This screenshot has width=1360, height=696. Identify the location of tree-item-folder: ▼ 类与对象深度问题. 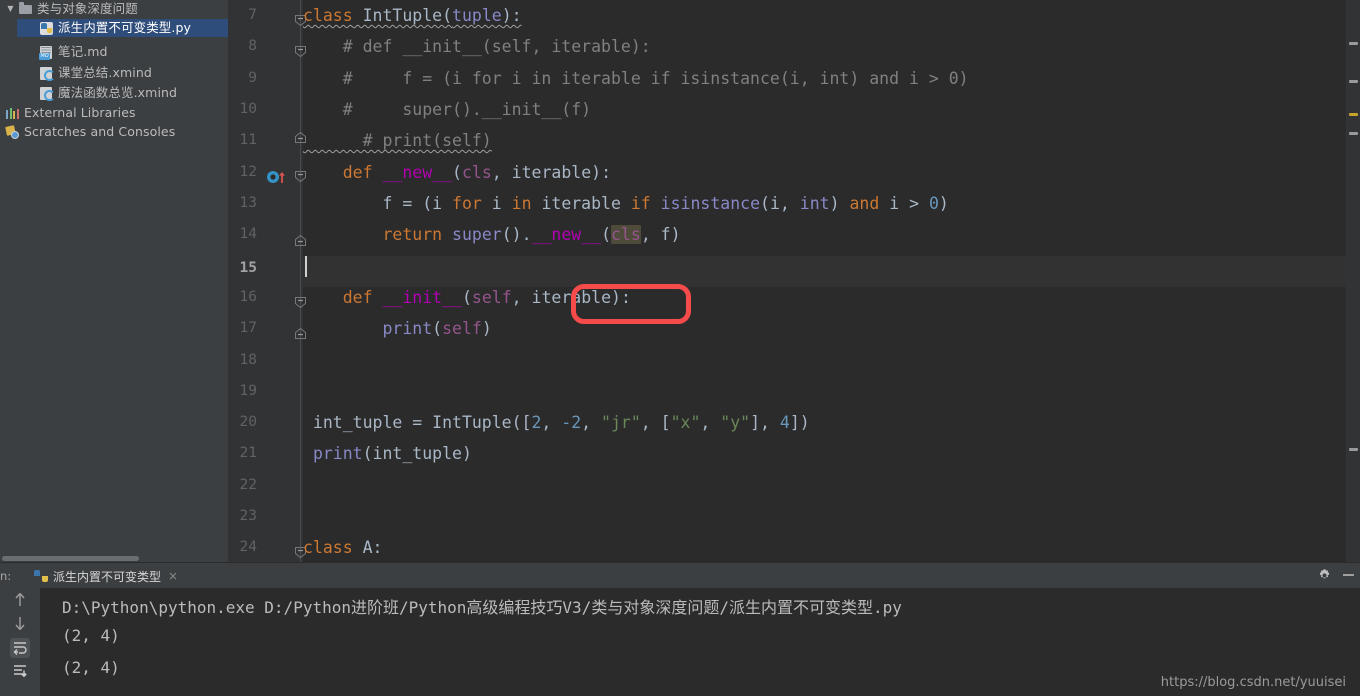
(114, 9).